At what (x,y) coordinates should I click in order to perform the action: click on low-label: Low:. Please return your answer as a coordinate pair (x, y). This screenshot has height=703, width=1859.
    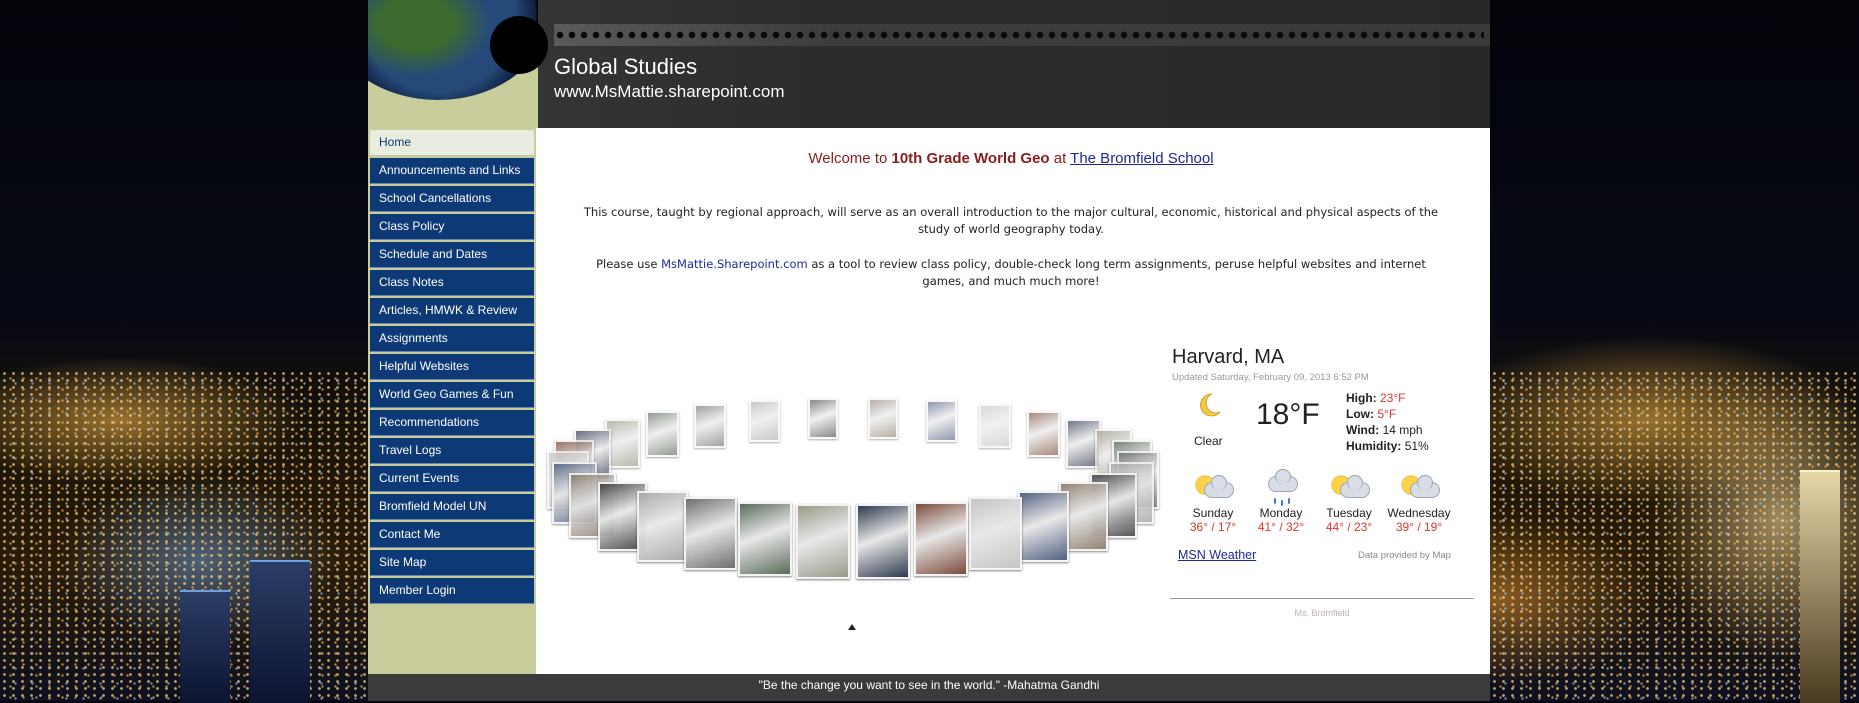
    Looking at the image, I should click on (1360, 414).